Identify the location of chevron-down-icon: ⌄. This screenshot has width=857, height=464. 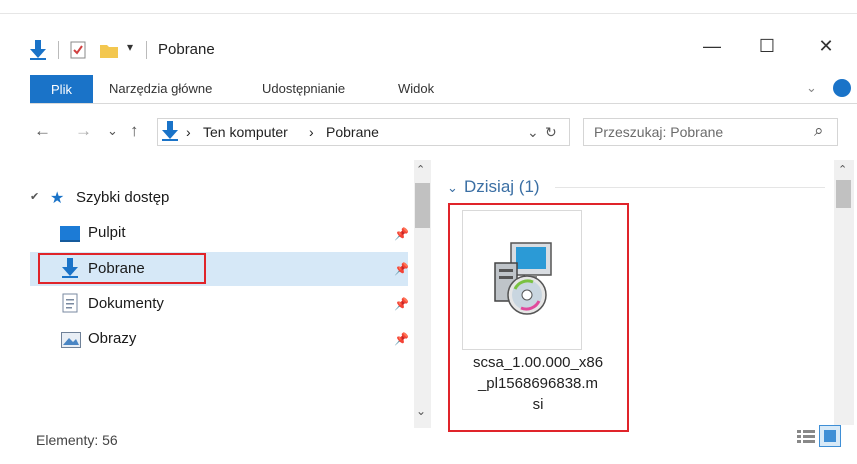
(452, 188).